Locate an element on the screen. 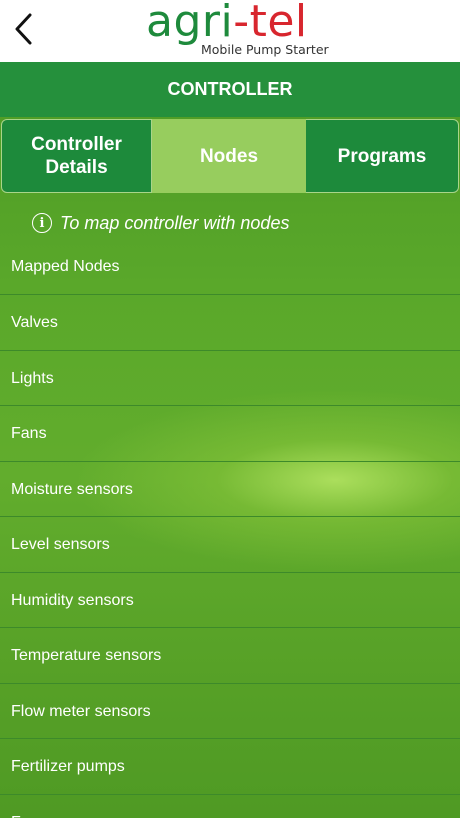  tab-label: Programs is located at coordinates (382, 156).